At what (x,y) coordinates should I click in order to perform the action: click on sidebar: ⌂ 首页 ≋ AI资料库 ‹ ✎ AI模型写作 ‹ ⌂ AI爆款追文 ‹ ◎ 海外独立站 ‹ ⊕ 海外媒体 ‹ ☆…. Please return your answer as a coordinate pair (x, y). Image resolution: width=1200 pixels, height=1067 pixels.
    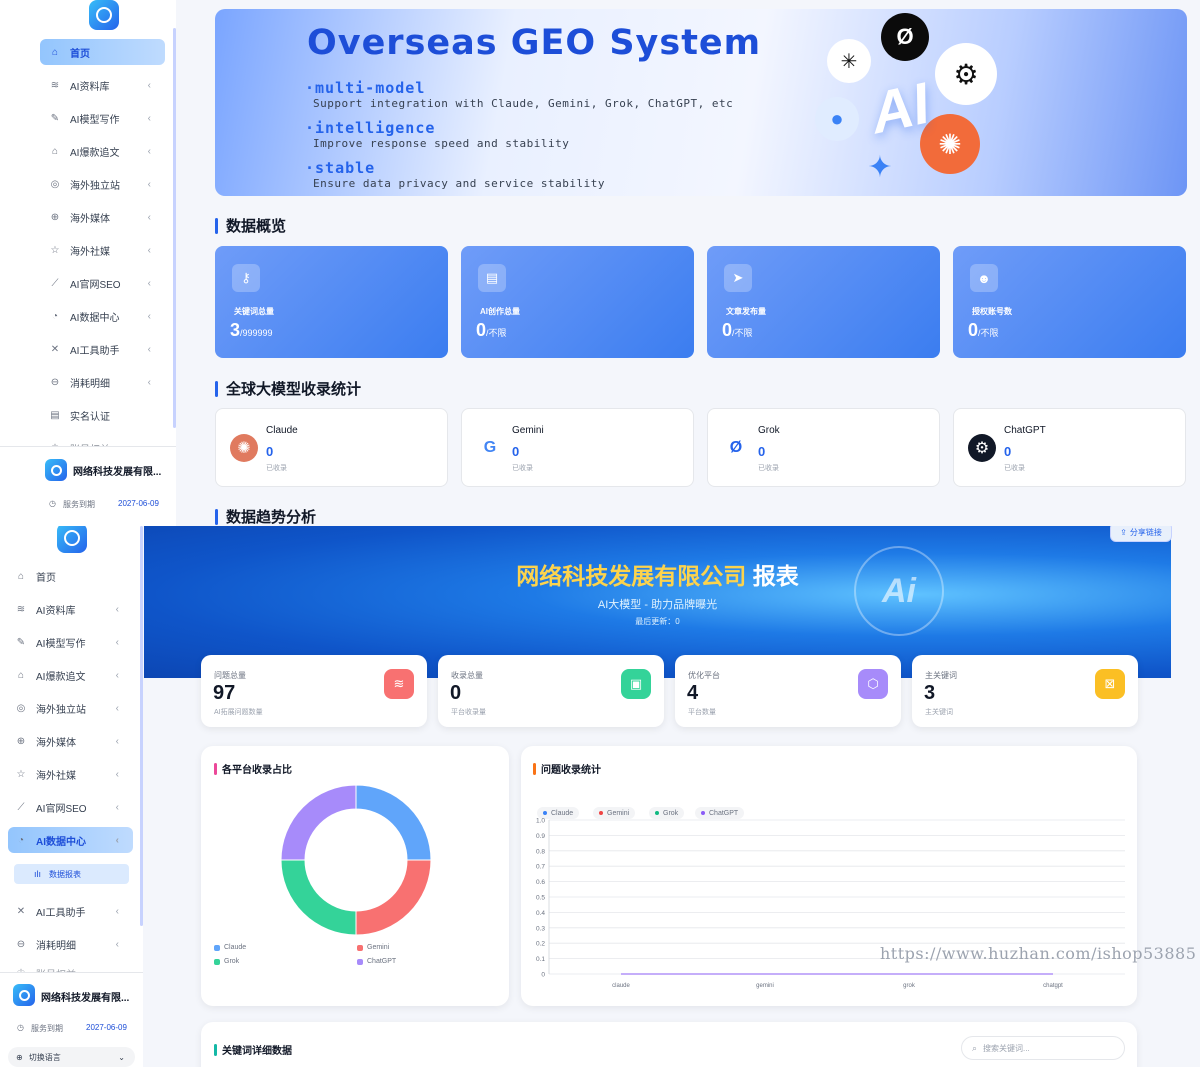
    Looking at the image, I should click on (71, 796).